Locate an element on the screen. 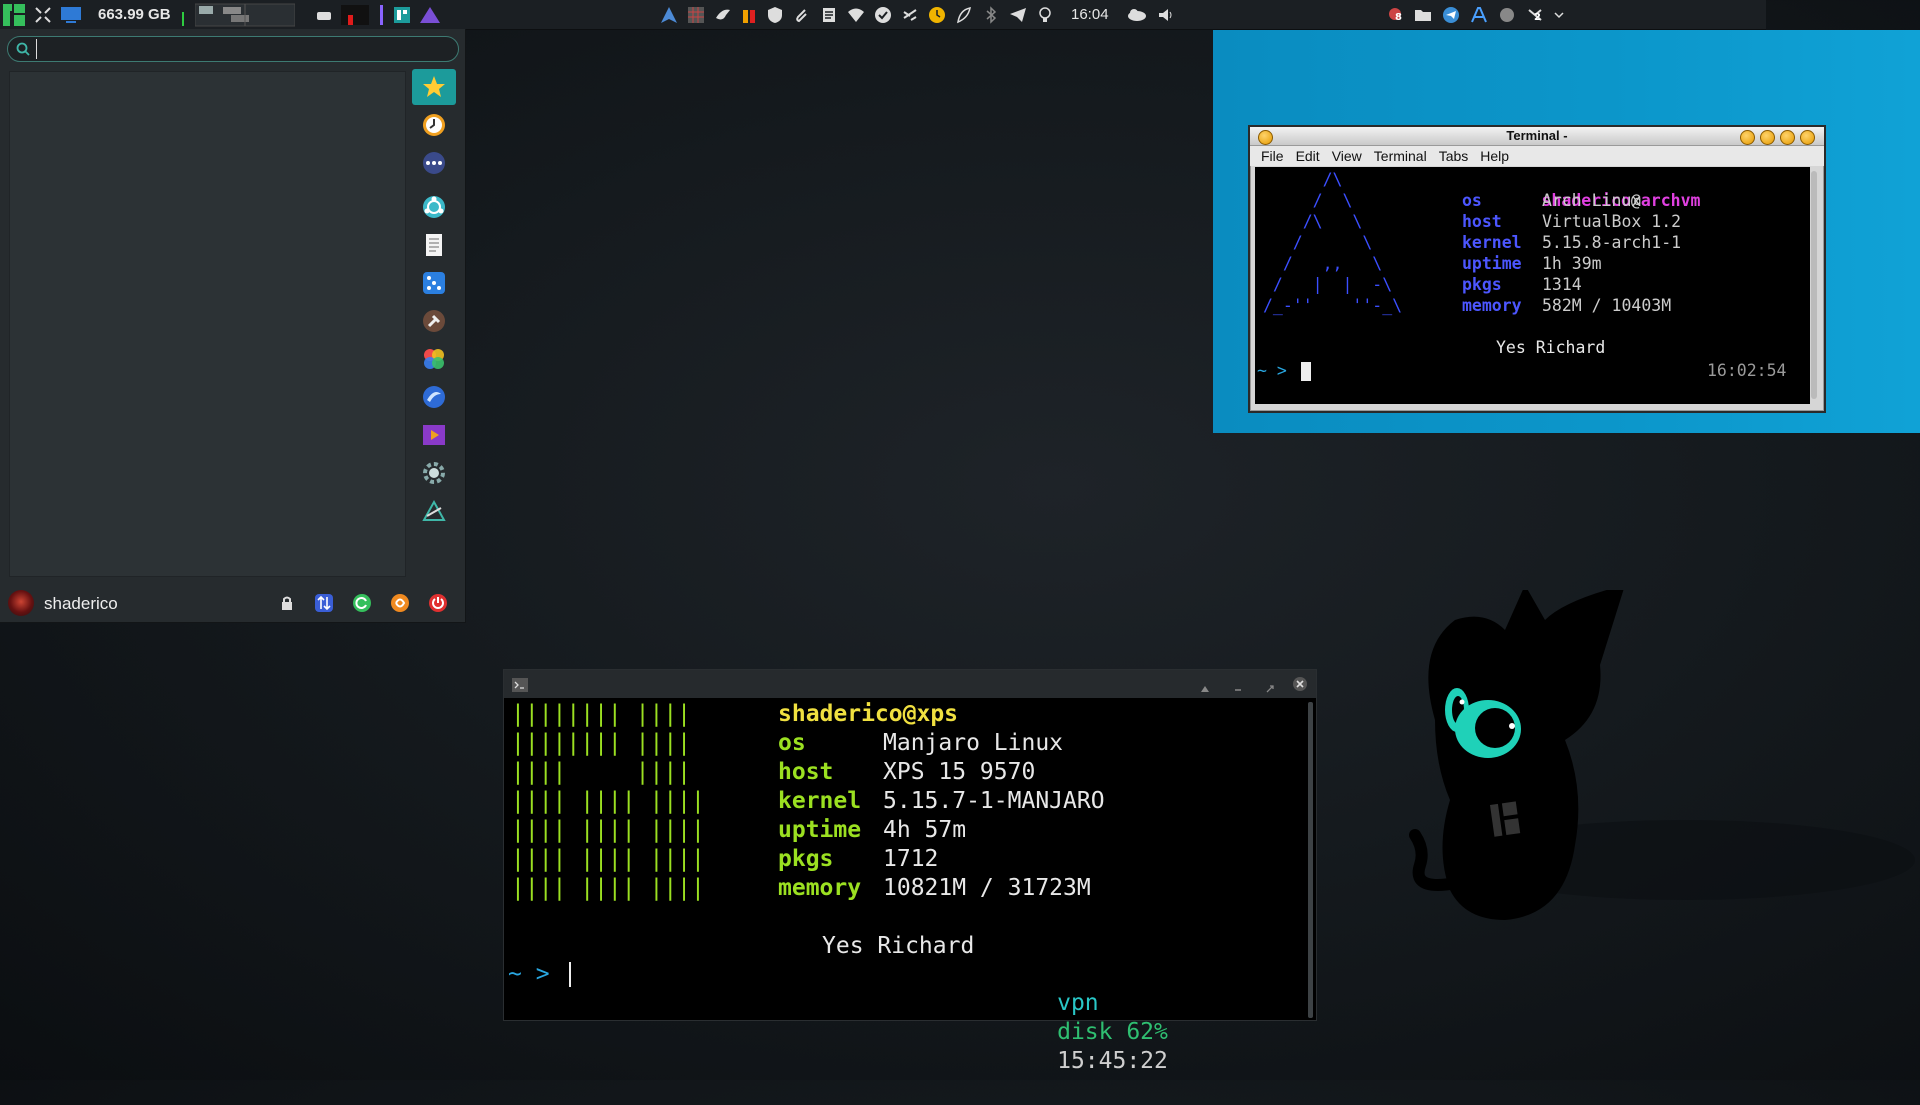  menu-tabs: Tabs is located at coordinates (1454, 156).